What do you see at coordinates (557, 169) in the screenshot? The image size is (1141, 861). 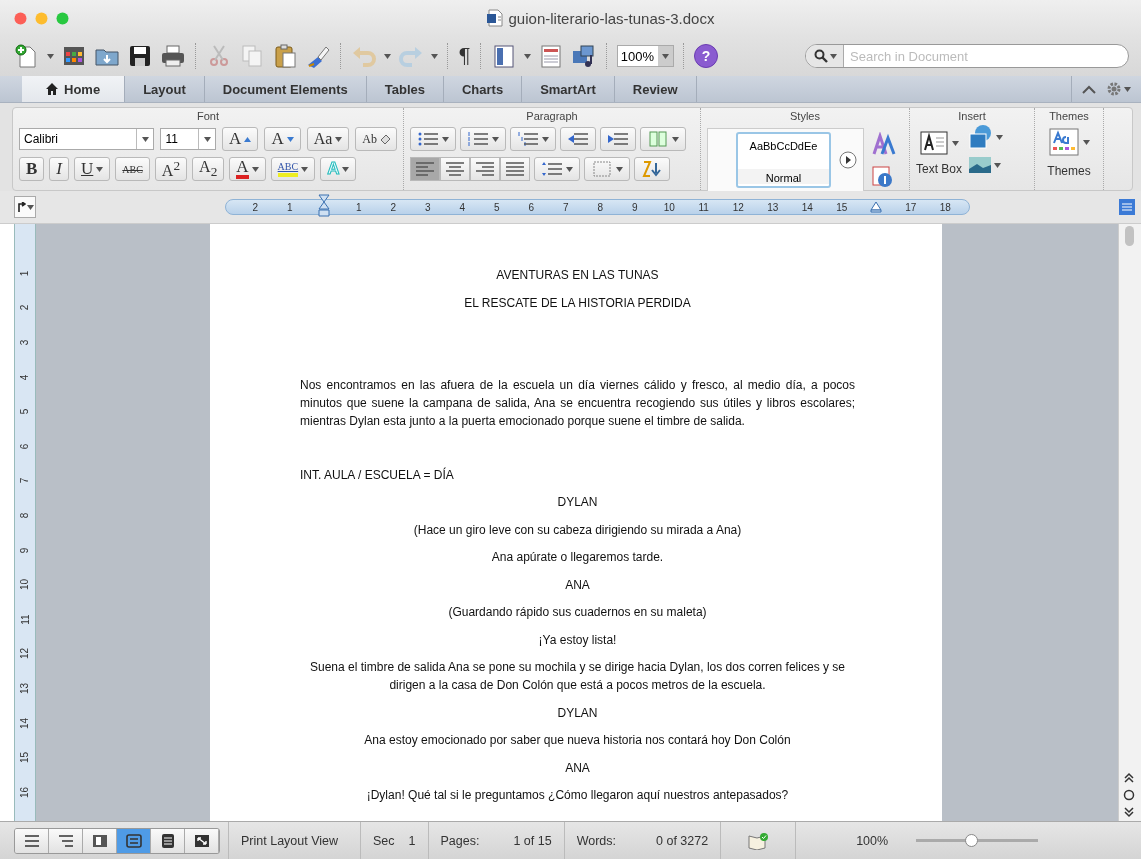 I see `line-spacing-button` at bounding box center [557, 169].